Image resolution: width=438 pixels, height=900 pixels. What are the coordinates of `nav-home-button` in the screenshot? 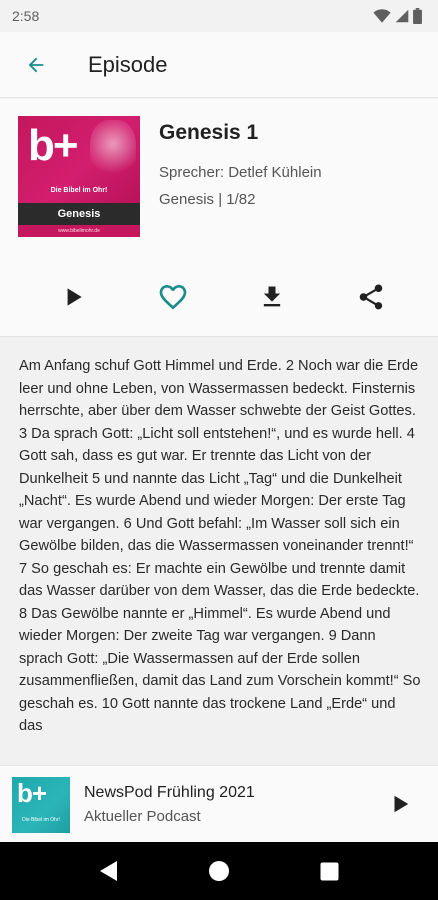 It's located at (219, 871).